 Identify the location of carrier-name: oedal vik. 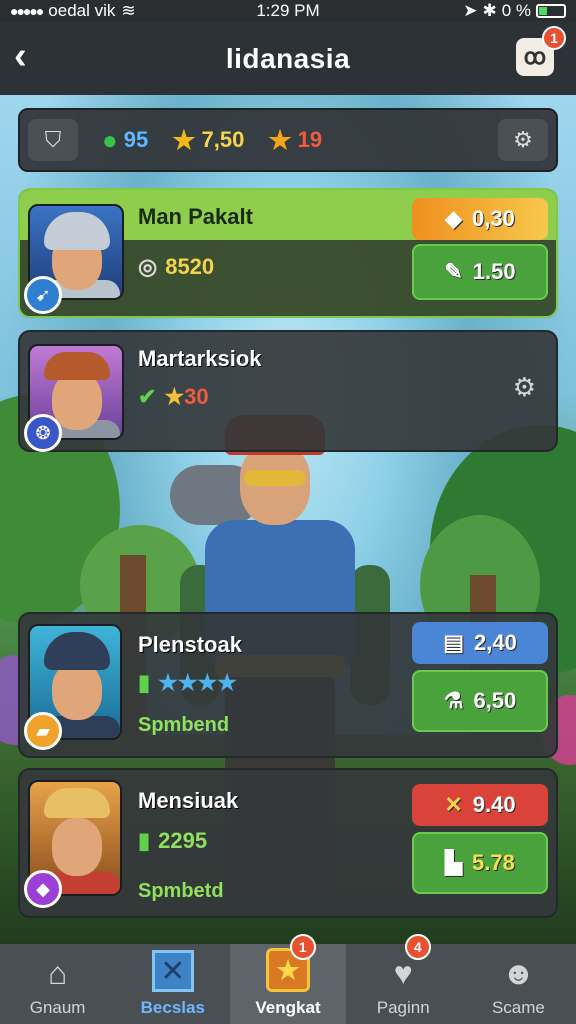
(82, 10).